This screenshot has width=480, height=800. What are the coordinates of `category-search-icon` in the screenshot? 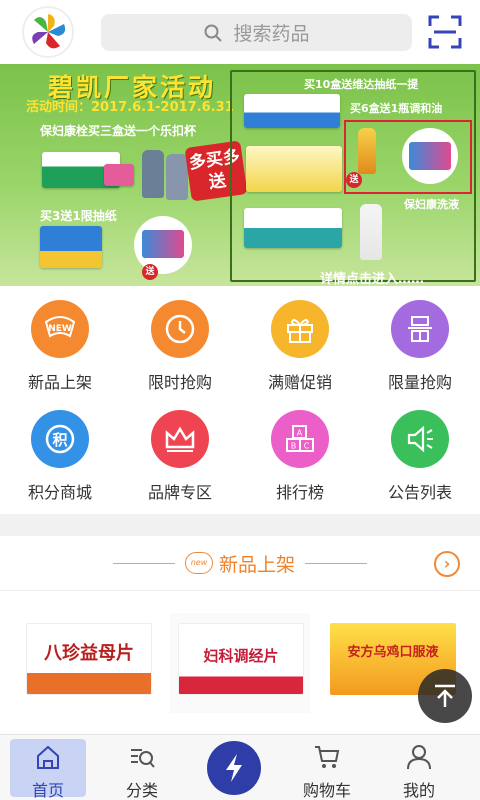 It's located at (143, 758).